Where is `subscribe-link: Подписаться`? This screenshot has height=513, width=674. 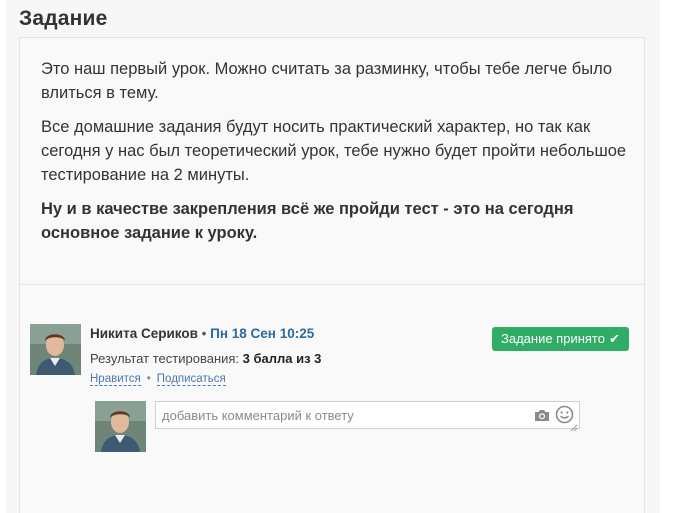
subscribe-link: Подписаться is located at coordinates (191, 379).